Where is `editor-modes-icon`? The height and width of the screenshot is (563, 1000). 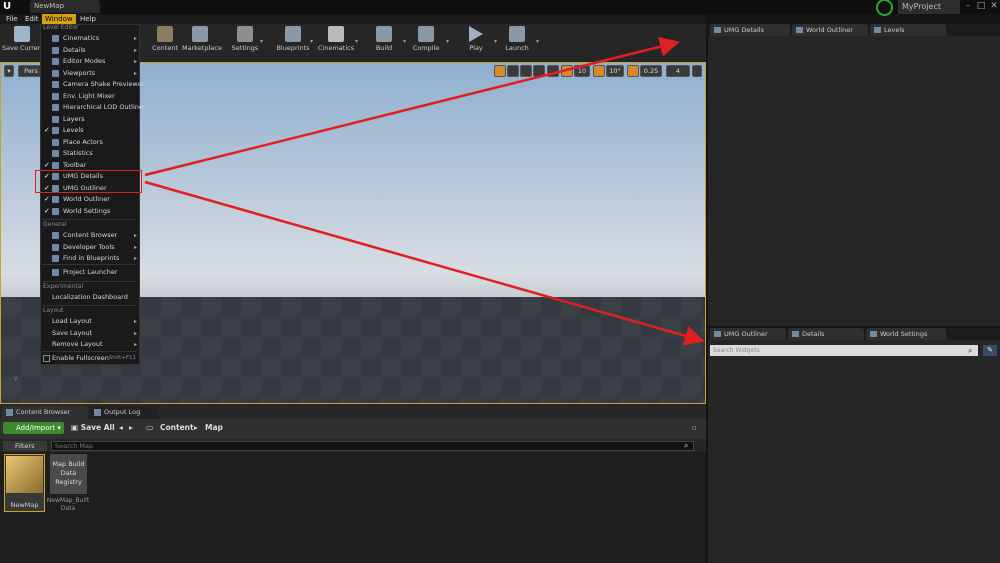 editor-modes-icon is located at coordinates (55, 61).